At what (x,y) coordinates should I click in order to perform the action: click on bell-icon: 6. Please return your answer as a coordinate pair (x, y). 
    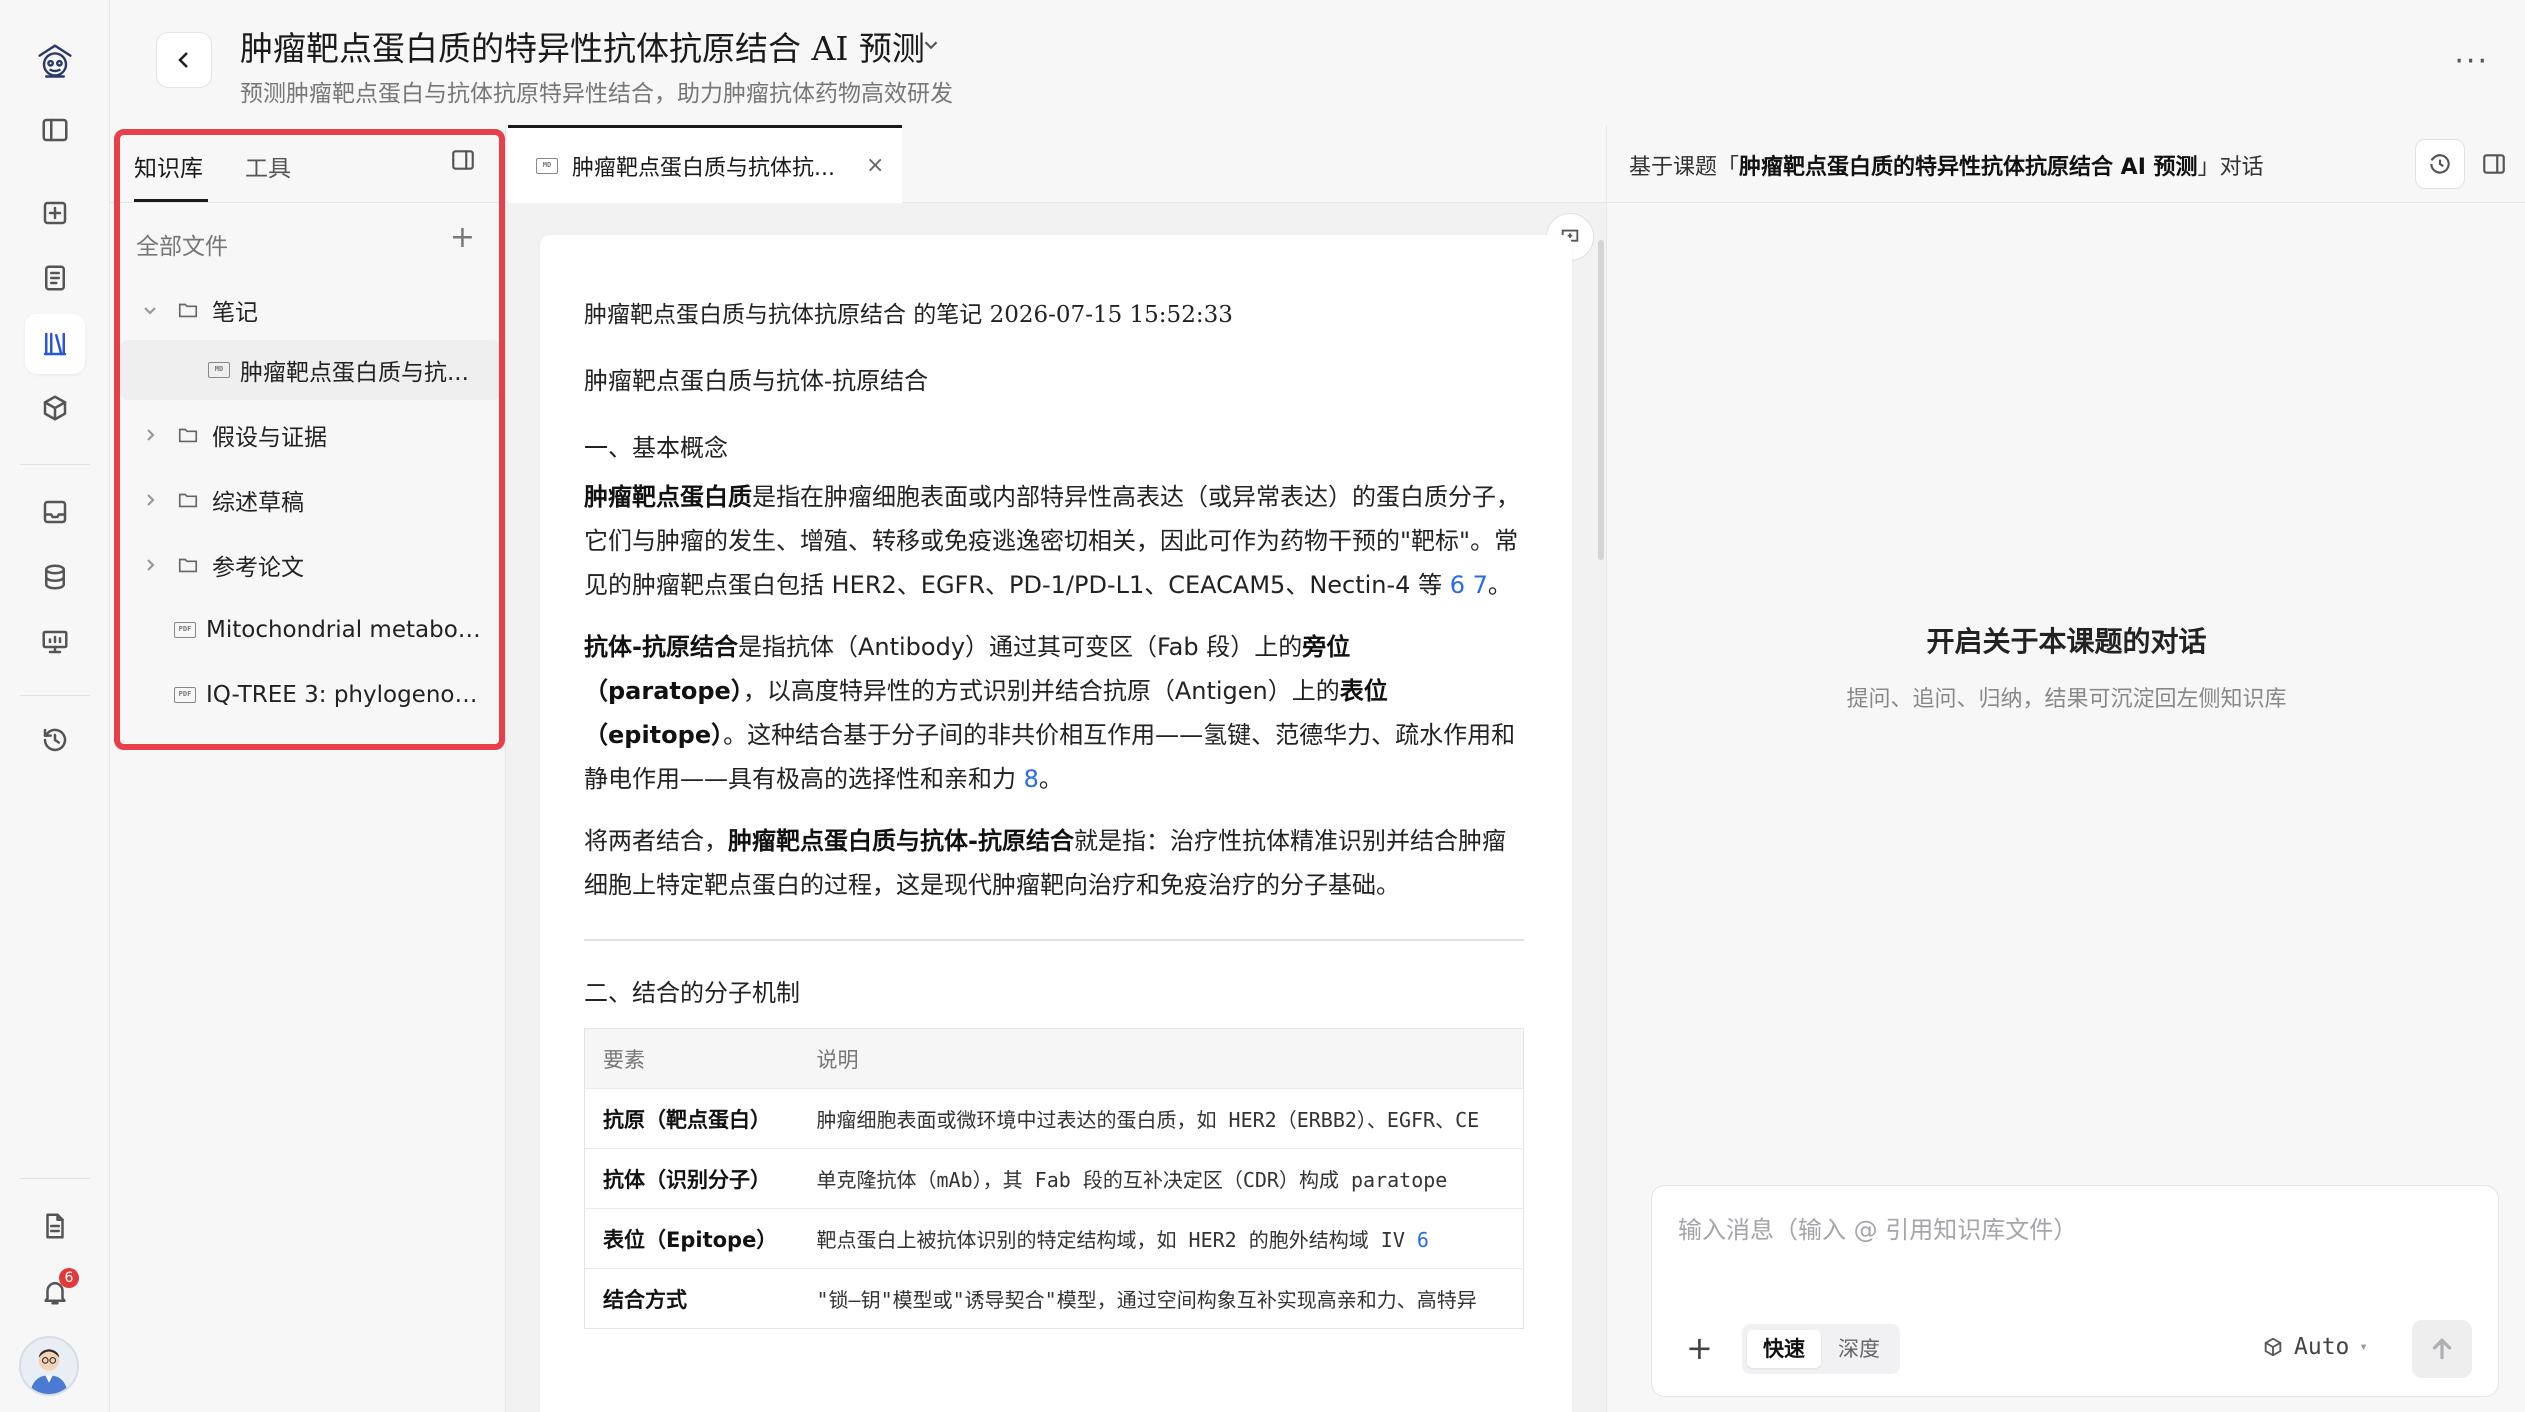
    Looking at the image, I should click on (55, 1292).